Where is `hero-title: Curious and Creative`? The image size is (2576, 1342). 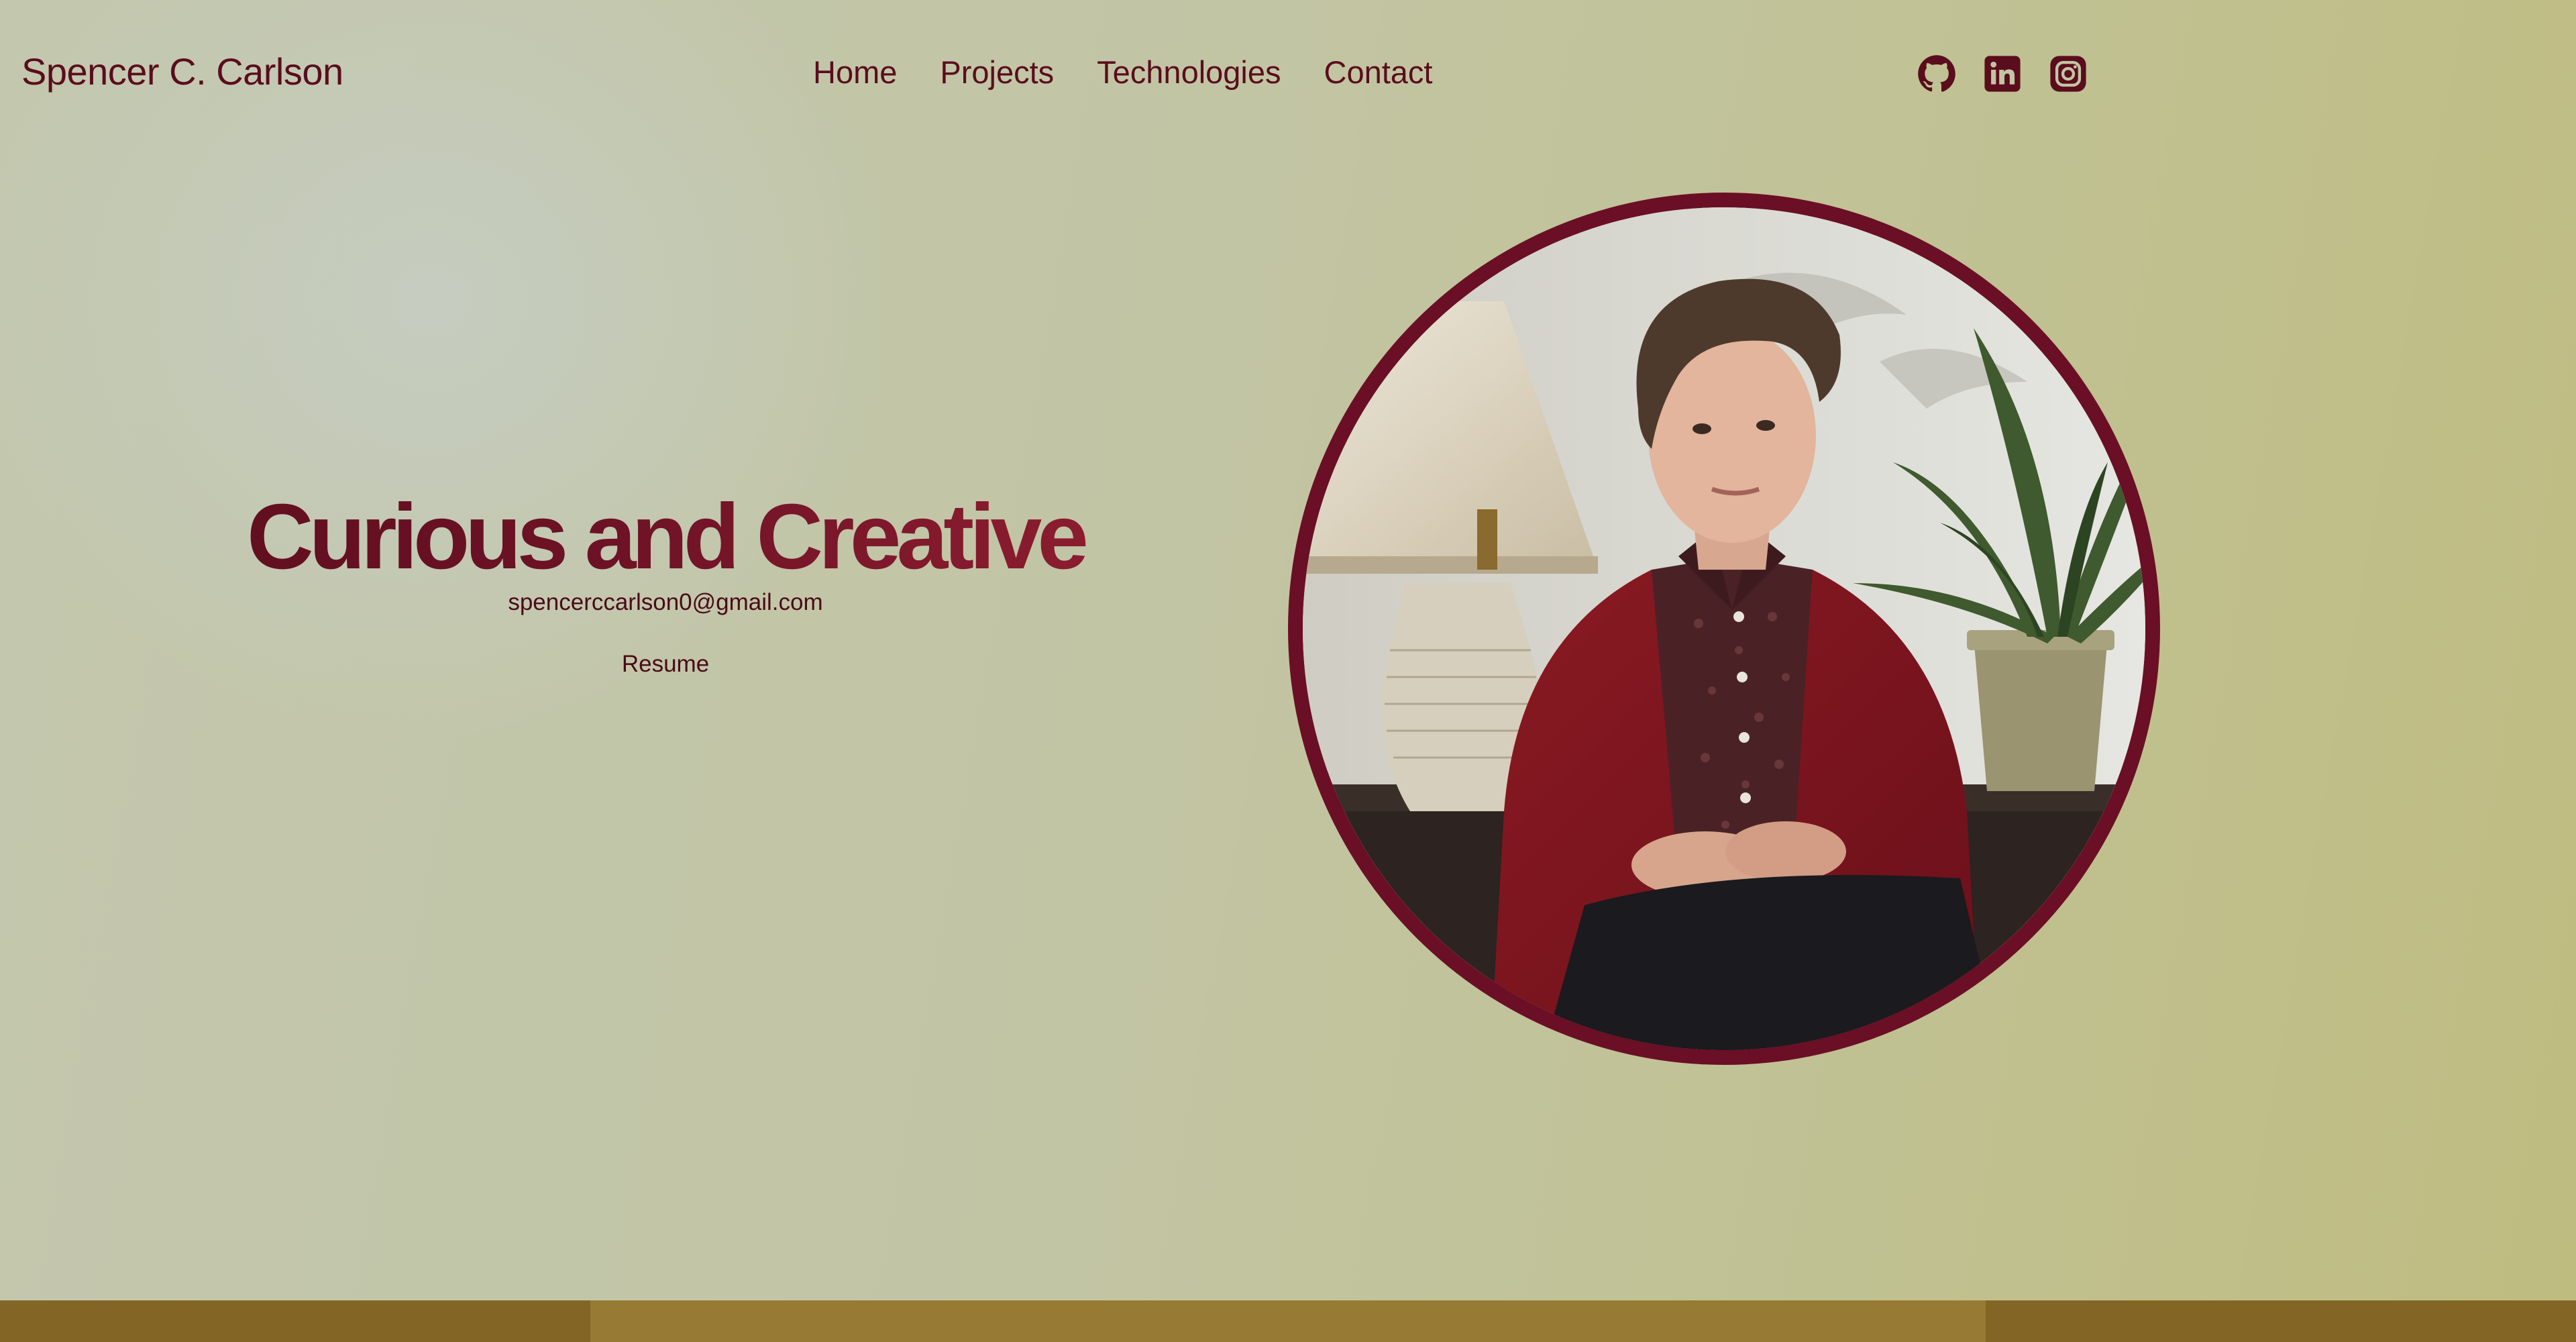 hero-title: Curious and Creative is located at coordinates (665, 536).